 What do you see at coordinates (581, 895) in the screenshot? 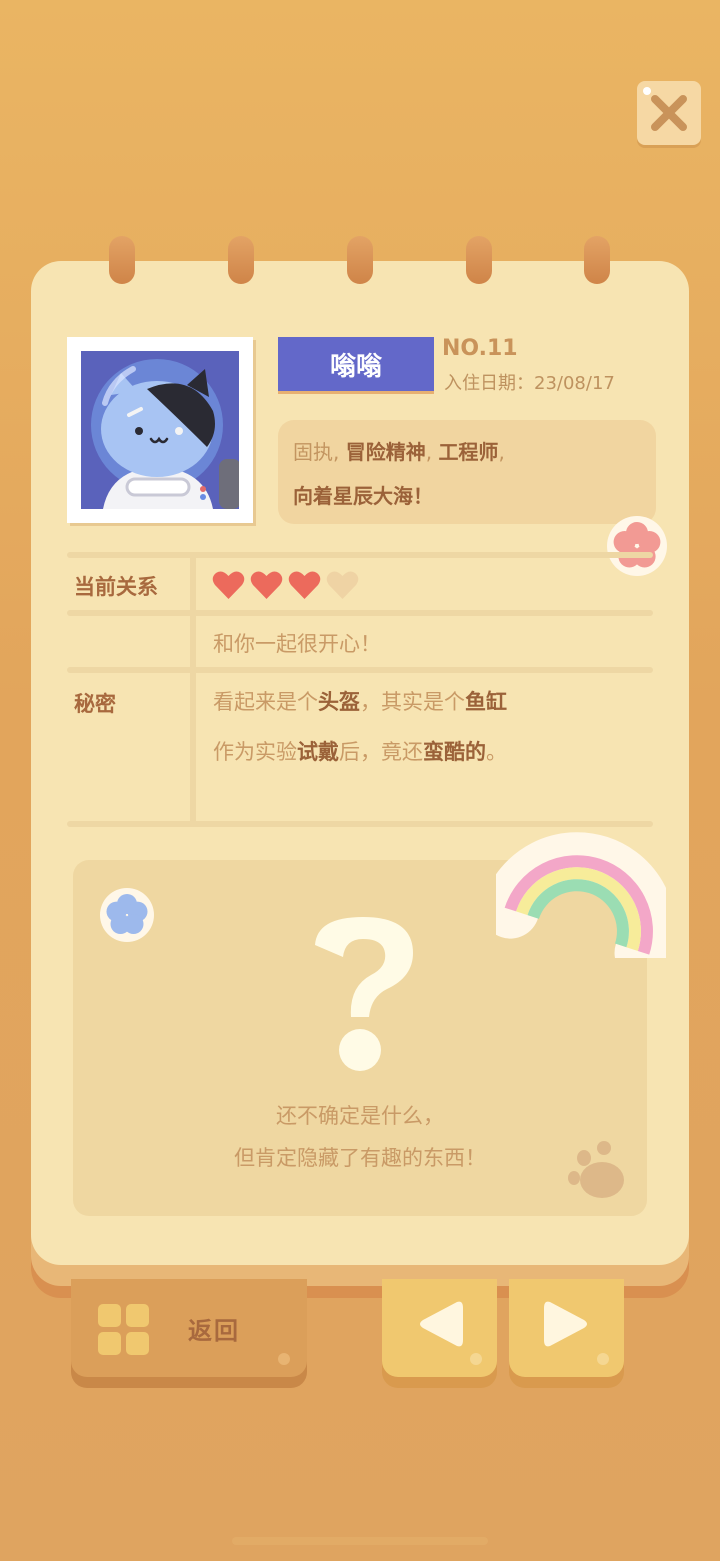
I see `rainbow-sticker` at bounding box center [581, 895].